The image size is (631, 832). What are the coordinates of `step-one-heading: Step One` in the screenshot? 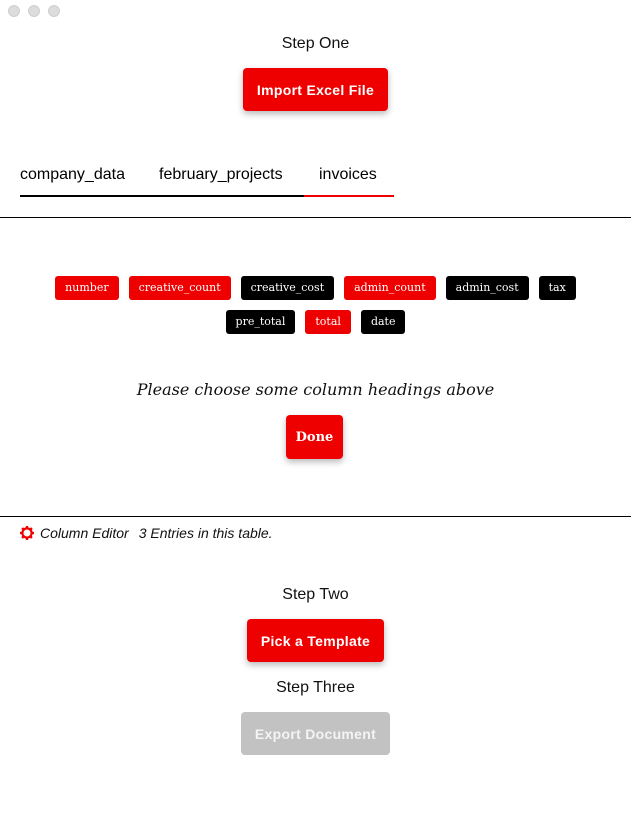 It's located at (315, 43).